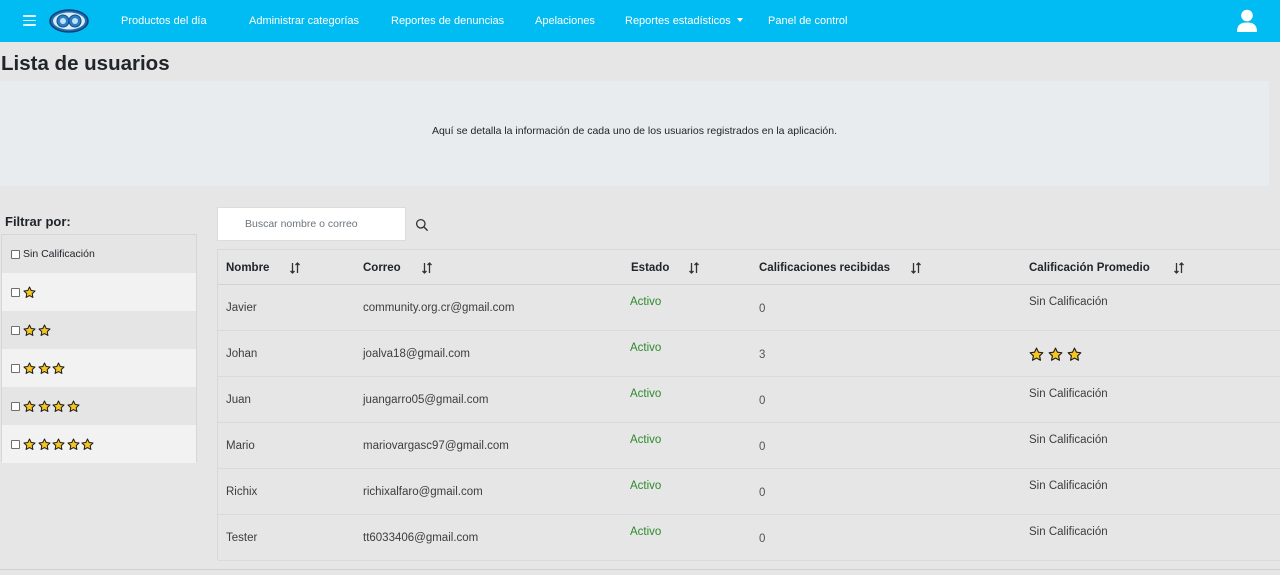 The height and width of the screenshot is (575, 1280). What do you see at coordinates (69, 21) in the screenshot?
I see `app-logo` at bounding box center [69, 21].